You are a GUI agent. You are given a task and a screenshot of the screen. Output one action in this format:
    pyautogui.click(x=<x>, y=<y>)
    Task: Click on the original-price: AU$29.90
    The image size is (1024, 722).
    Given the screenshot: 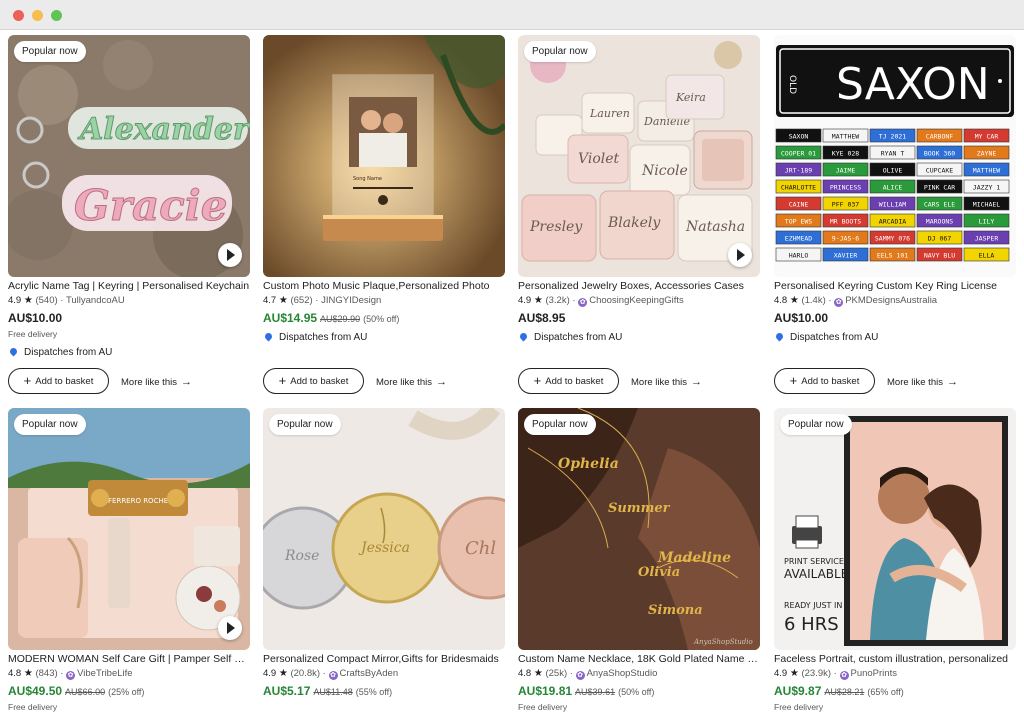 What is the action you would take?
    pyautogui.click(x=340, y=319)
    